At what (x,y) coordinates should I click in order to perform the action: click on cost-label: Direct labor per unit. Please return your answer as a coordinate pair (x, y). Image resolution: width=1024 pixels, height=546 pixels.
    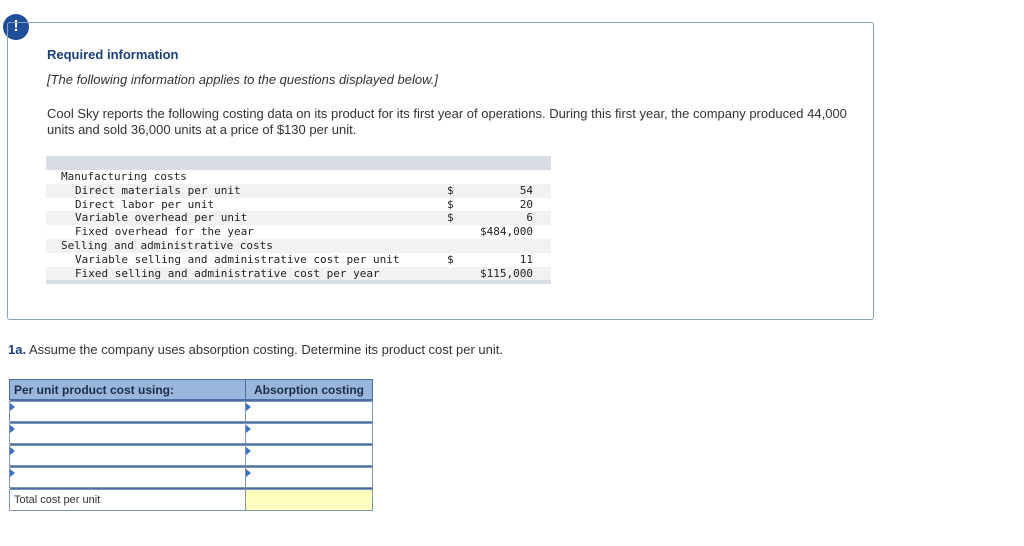
    Looking at the image, I should click on (145, 204).